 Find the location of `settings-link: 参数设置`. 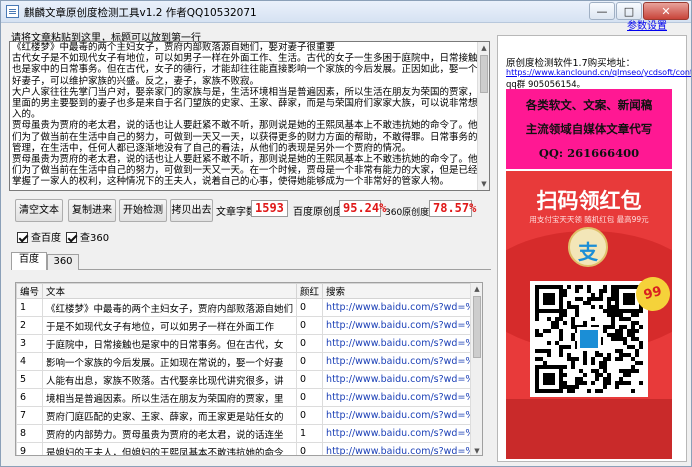

settings-link: 参数设置 is located at coordinates (647, 24).